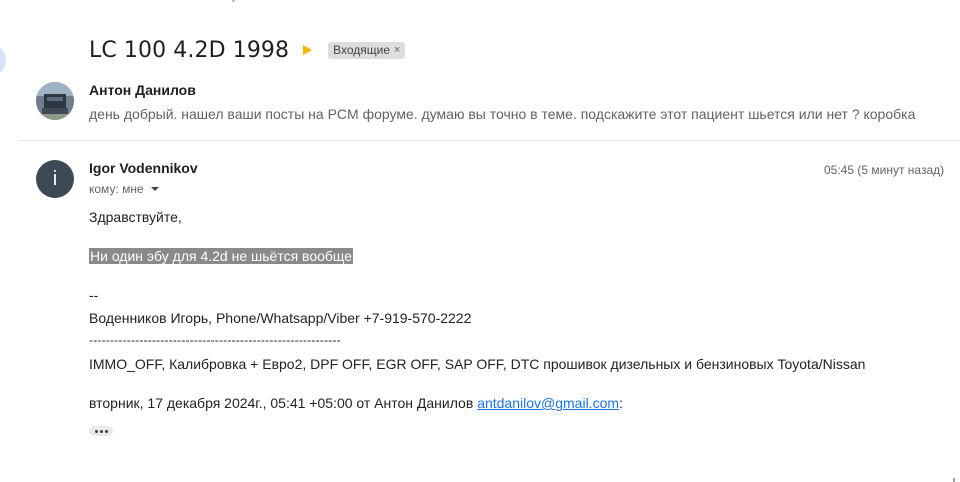  What do you see at coordinates (308, 50) in the screenshot?
I see `importance-marker-icon` at bounding box center [308, 50].